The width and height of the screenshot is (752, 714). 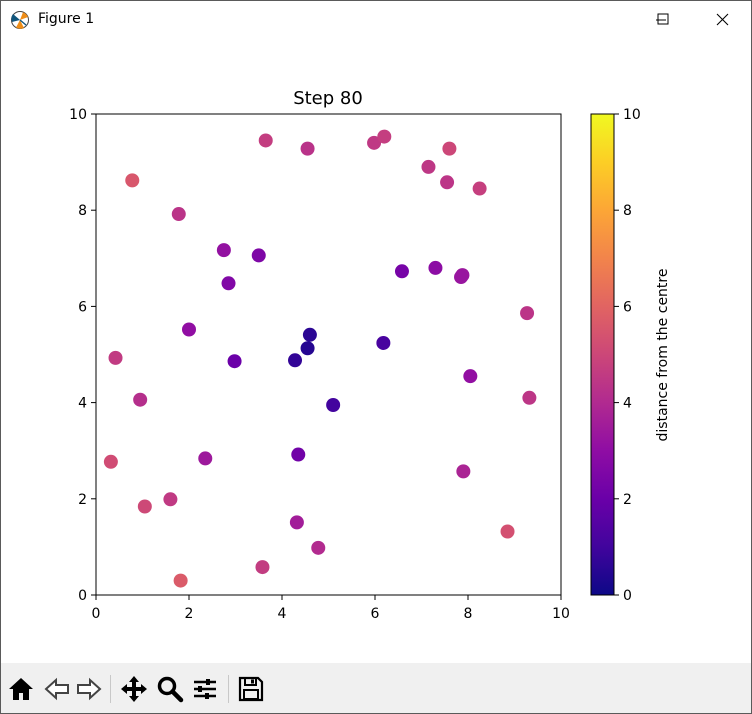 What do you see at coordinates (66, 19) in the screenshot?
I see `window-title: Figure 1` at bounding box center [66, 19].